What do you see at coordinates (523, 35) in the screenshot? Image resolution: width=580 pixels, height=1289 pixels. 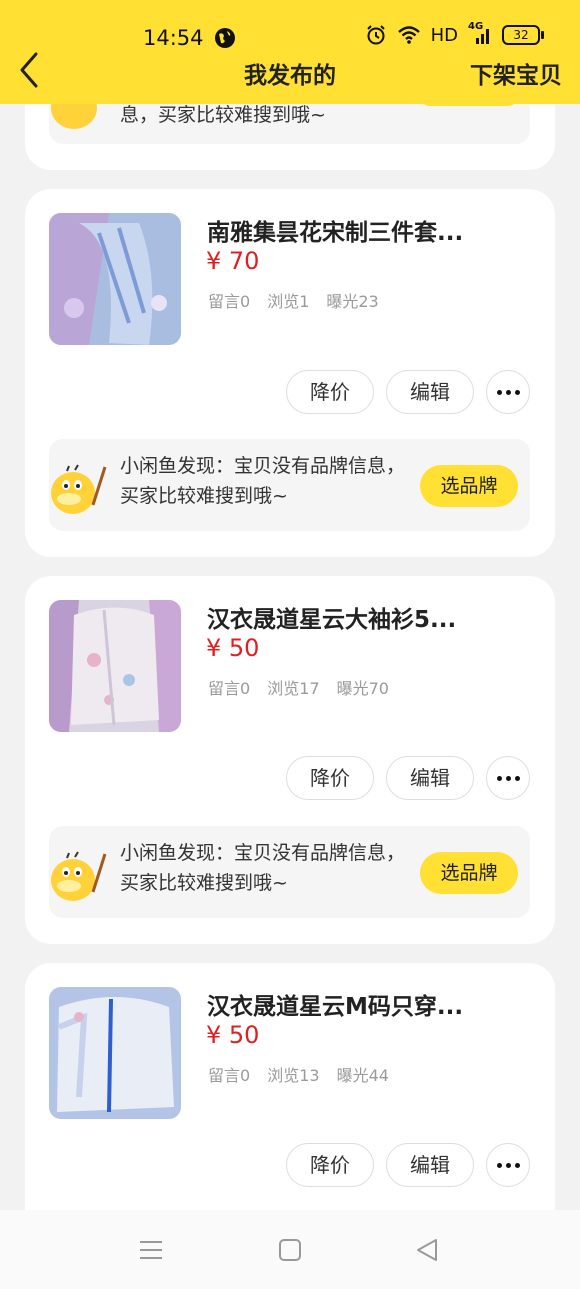 I see `battery-icon: 32` at bounding box center [523, 35].